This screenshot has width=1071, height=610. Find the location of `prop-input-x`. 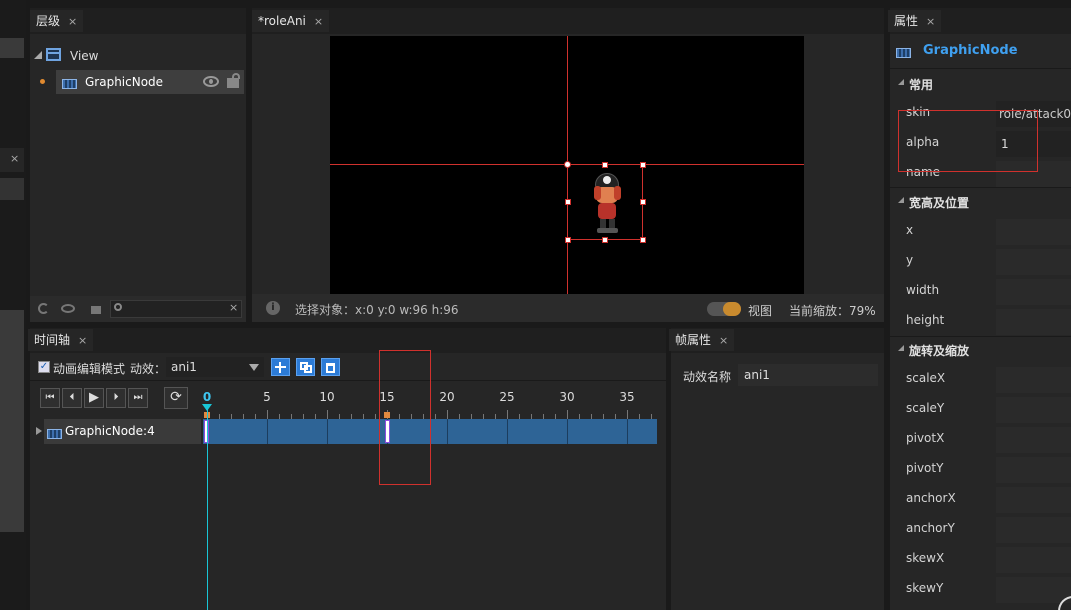

prop-input-x is located at coordinates (1033, 232).